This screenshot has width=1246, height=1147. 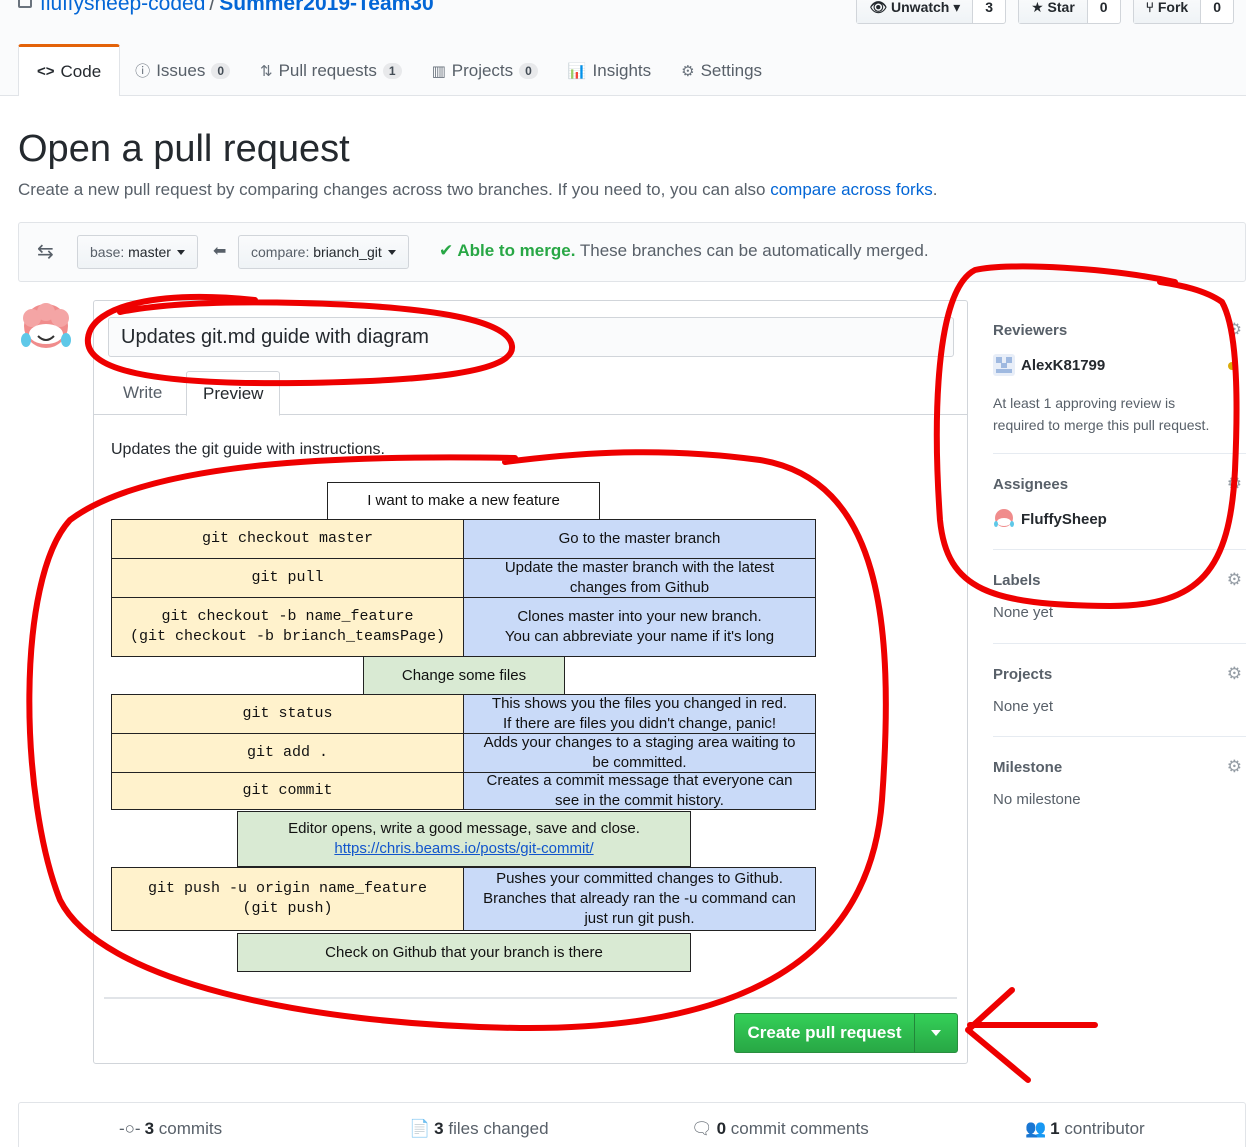 I want to click on file-diff-icon: 📄, so click(x=420, y=1128).